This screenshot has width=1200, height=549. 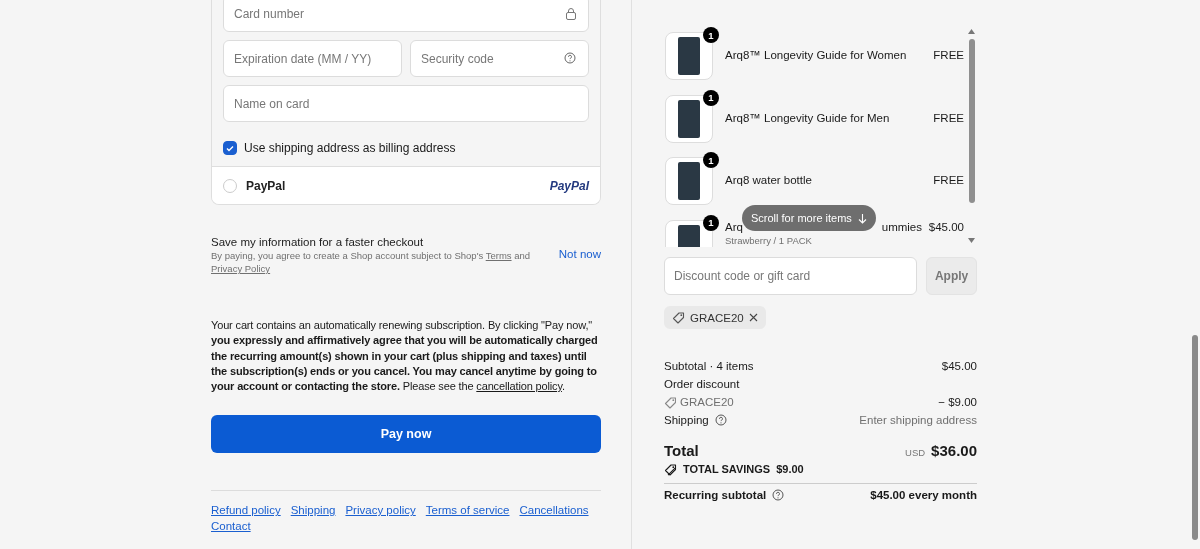 I want to click on currency-code: USD, so click(x=915, y=452).